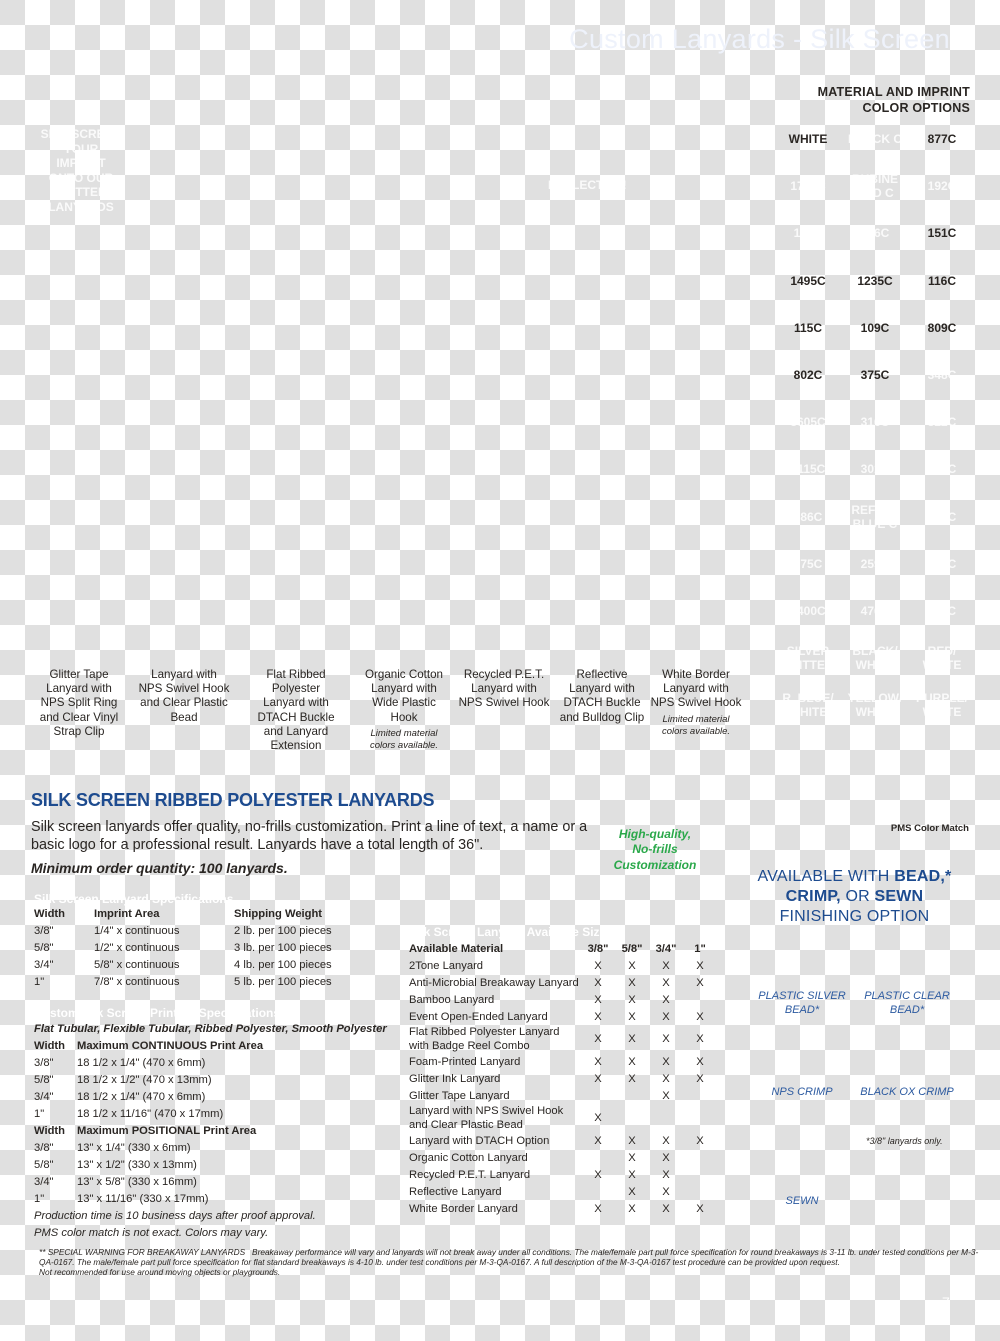  I want to click on table-cell: 5/8" x continuous, so click(137, 965).